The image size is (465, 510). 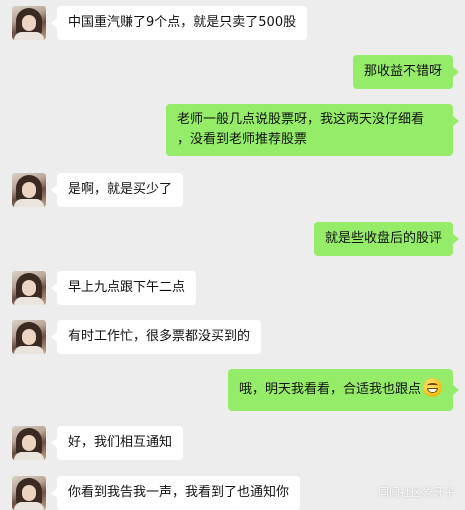 I want to click on message-text: 有时工作忙，很多票都没买到的, so click(x=159, y=336).